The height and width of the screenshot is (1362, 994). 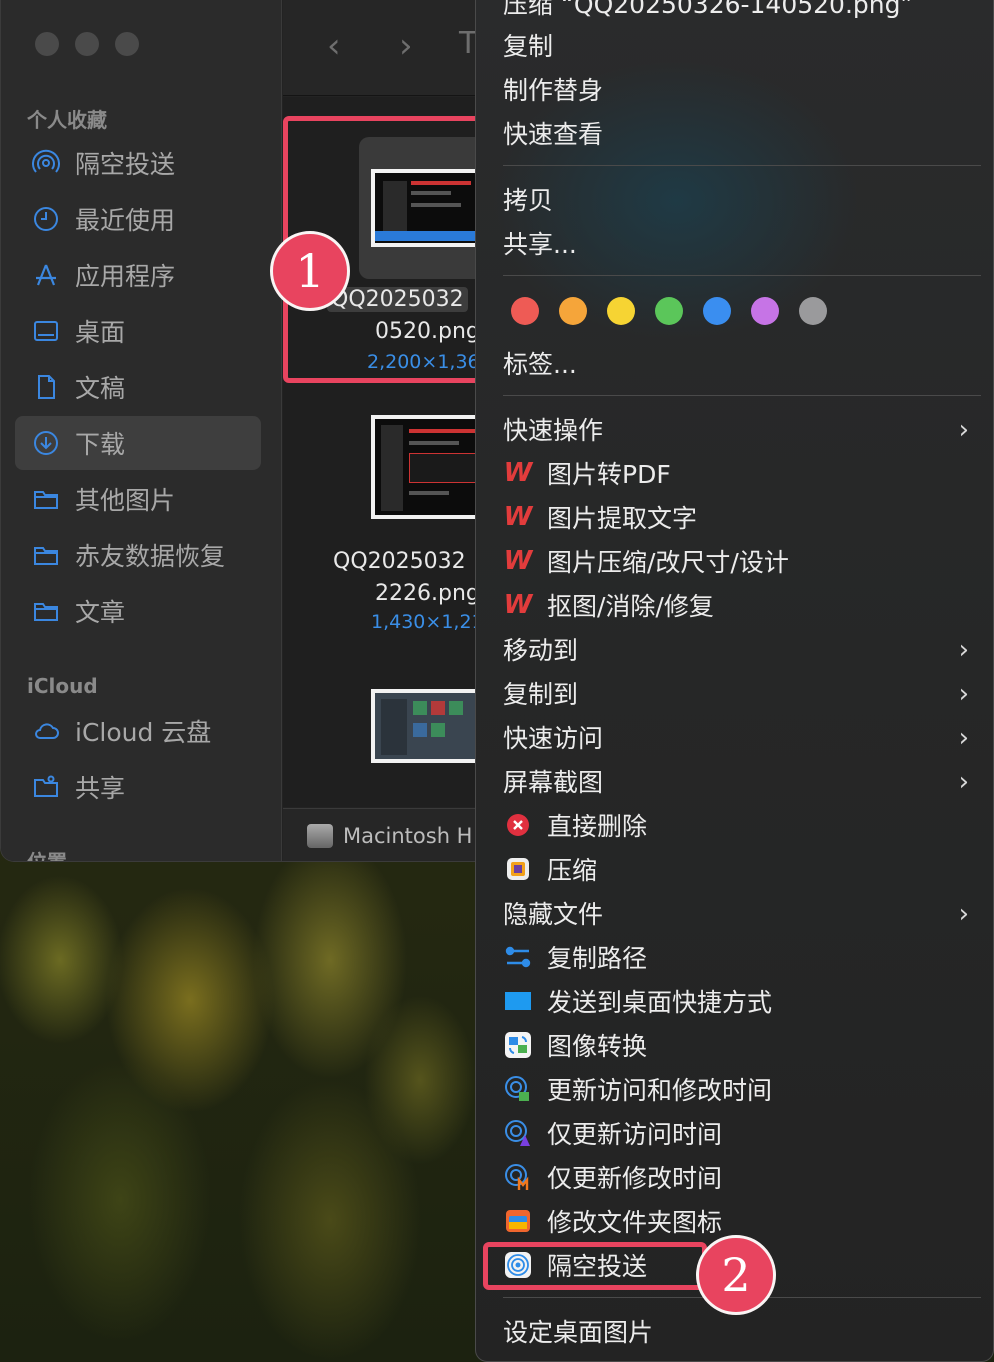 I want to click on sidebar-item-label: 桌面, so click(x=100, y=332).